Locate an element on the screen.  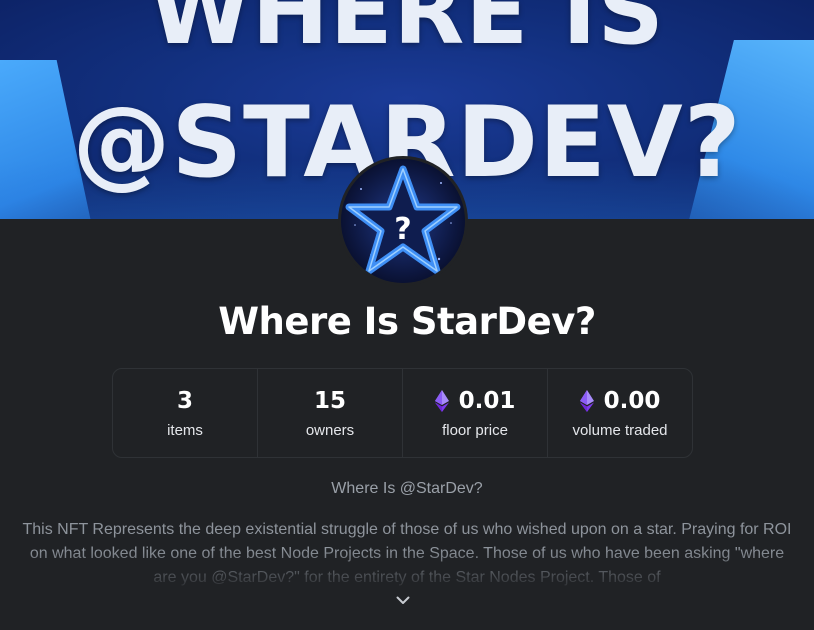
expand-description-button is located at coordinates (403, 600).